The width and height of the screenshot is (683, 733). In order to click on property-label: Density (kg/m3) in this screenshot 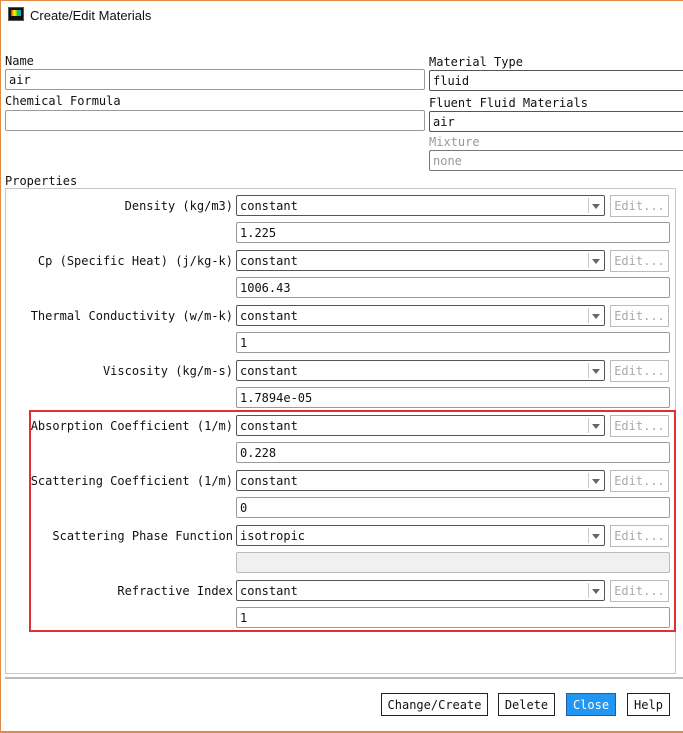, I will do `click(178, 206)`.